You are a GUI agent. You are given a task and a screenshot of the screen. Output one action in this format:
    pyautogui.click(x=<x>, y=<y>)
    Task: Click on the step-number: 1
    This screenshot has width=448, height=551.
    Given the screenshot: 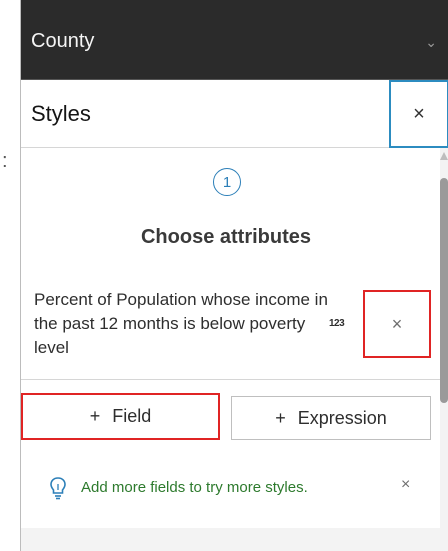 What is the action you would take?
    pyautogui.click(x=227, y=182)
    